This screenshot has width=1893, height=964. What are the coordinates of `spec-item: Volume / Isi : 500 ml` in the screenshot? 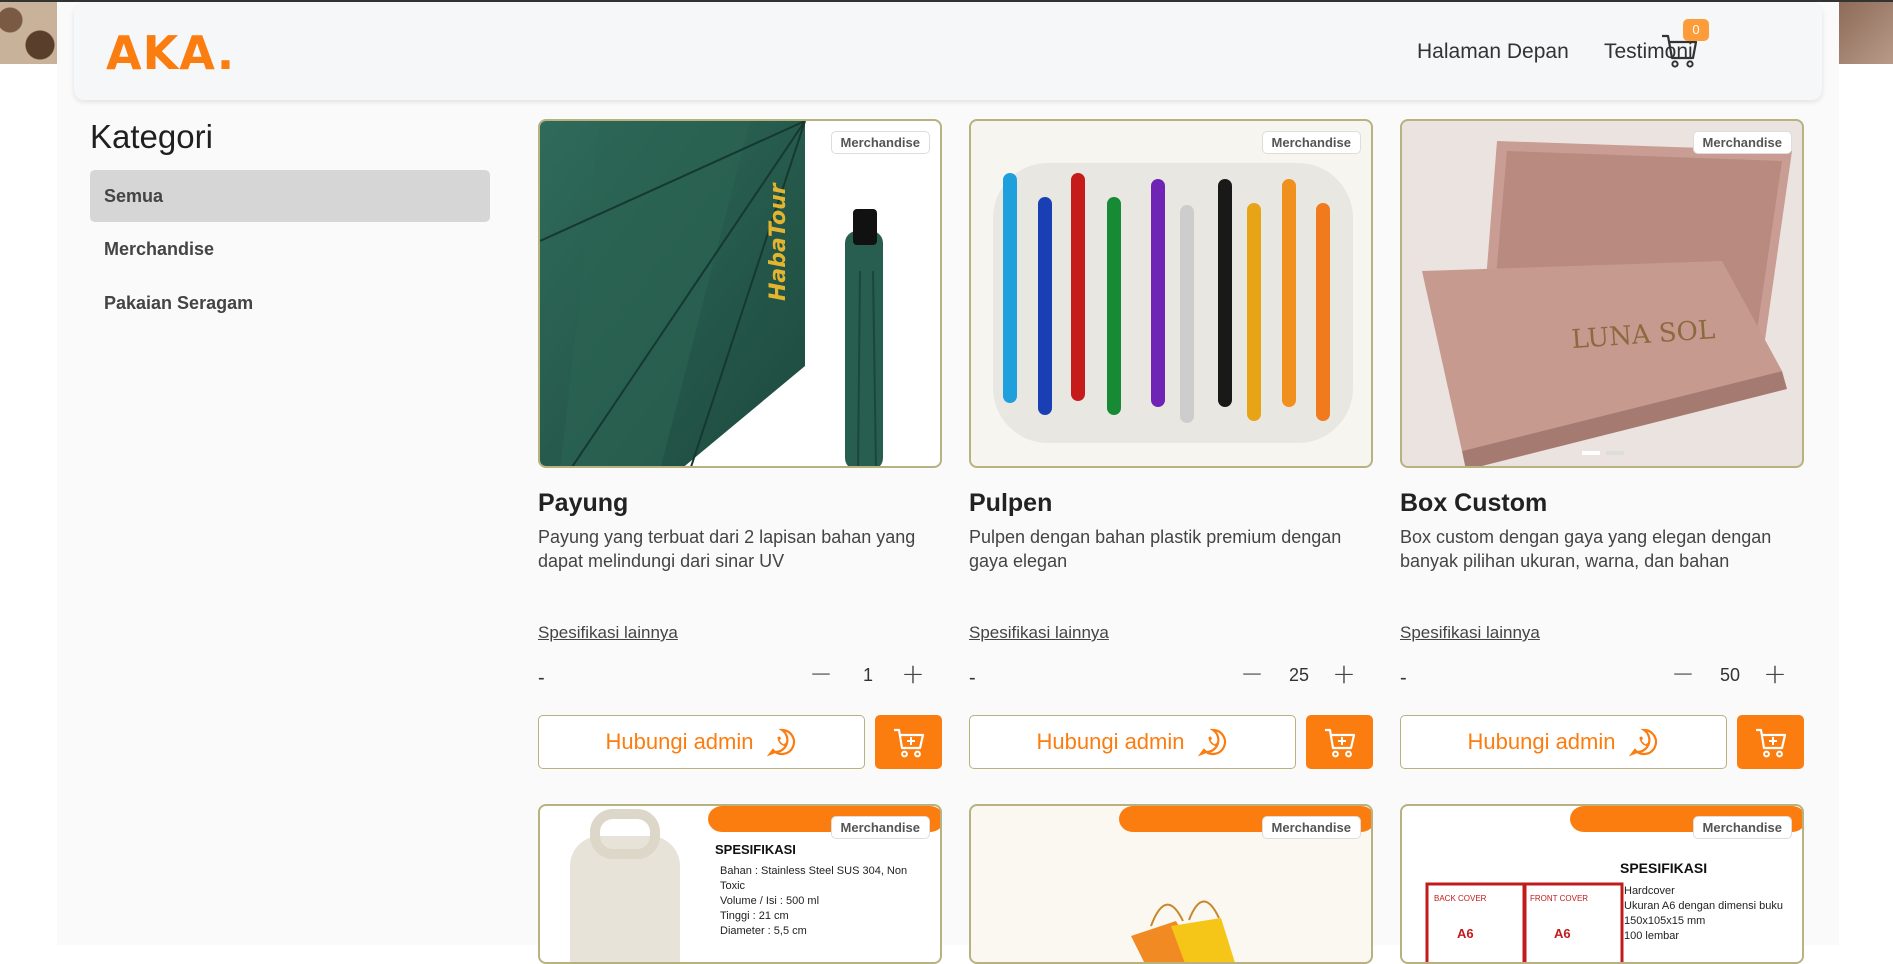 It's located at (770, 901).